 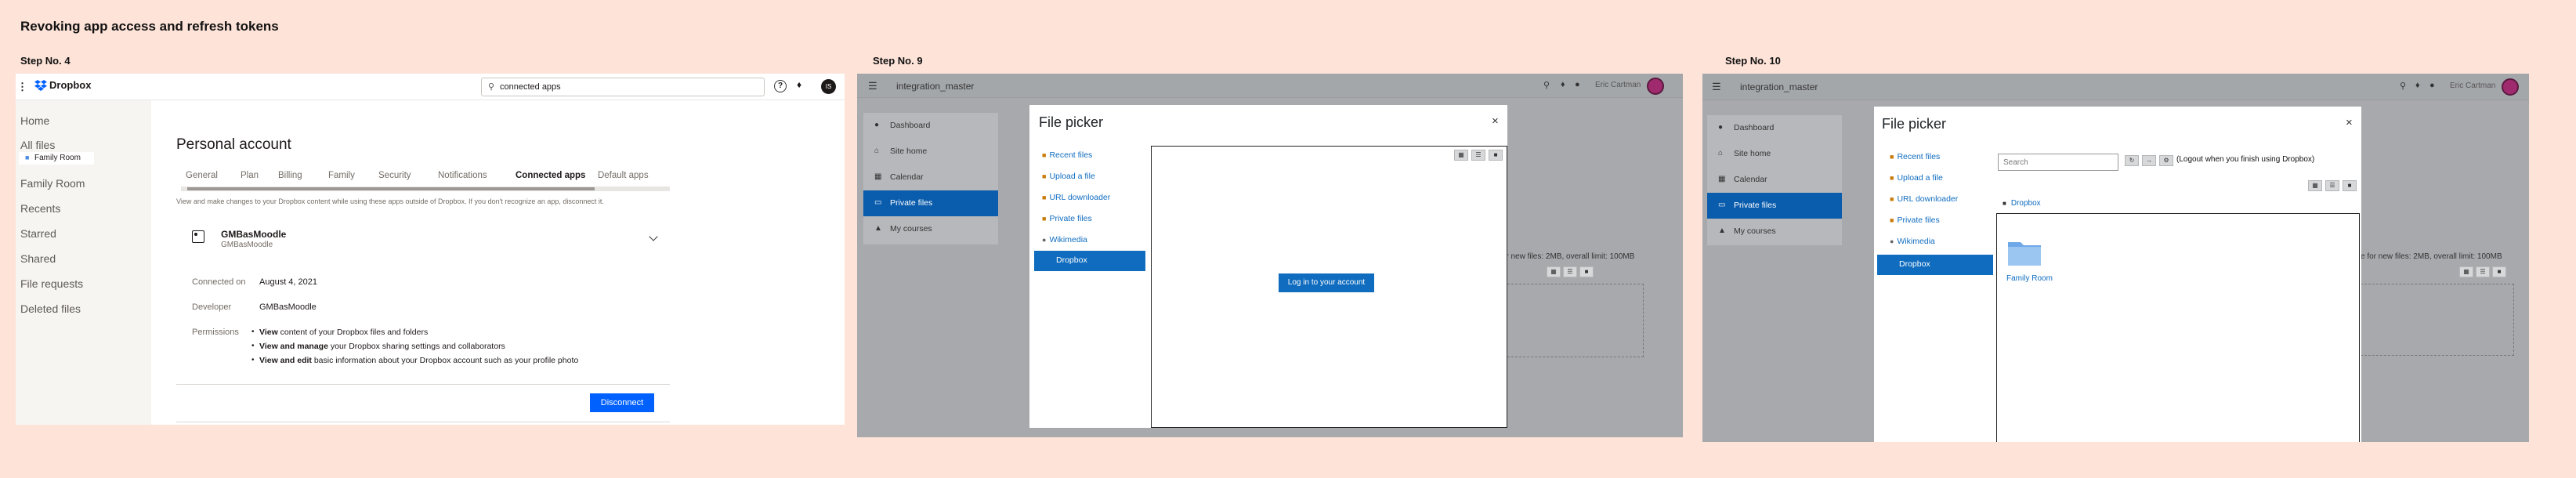 What do you see at coordinates (52, 183) in the screenshot?
I see `sidebar-item-family-room: Family Room` at bounding box center [52, 183].